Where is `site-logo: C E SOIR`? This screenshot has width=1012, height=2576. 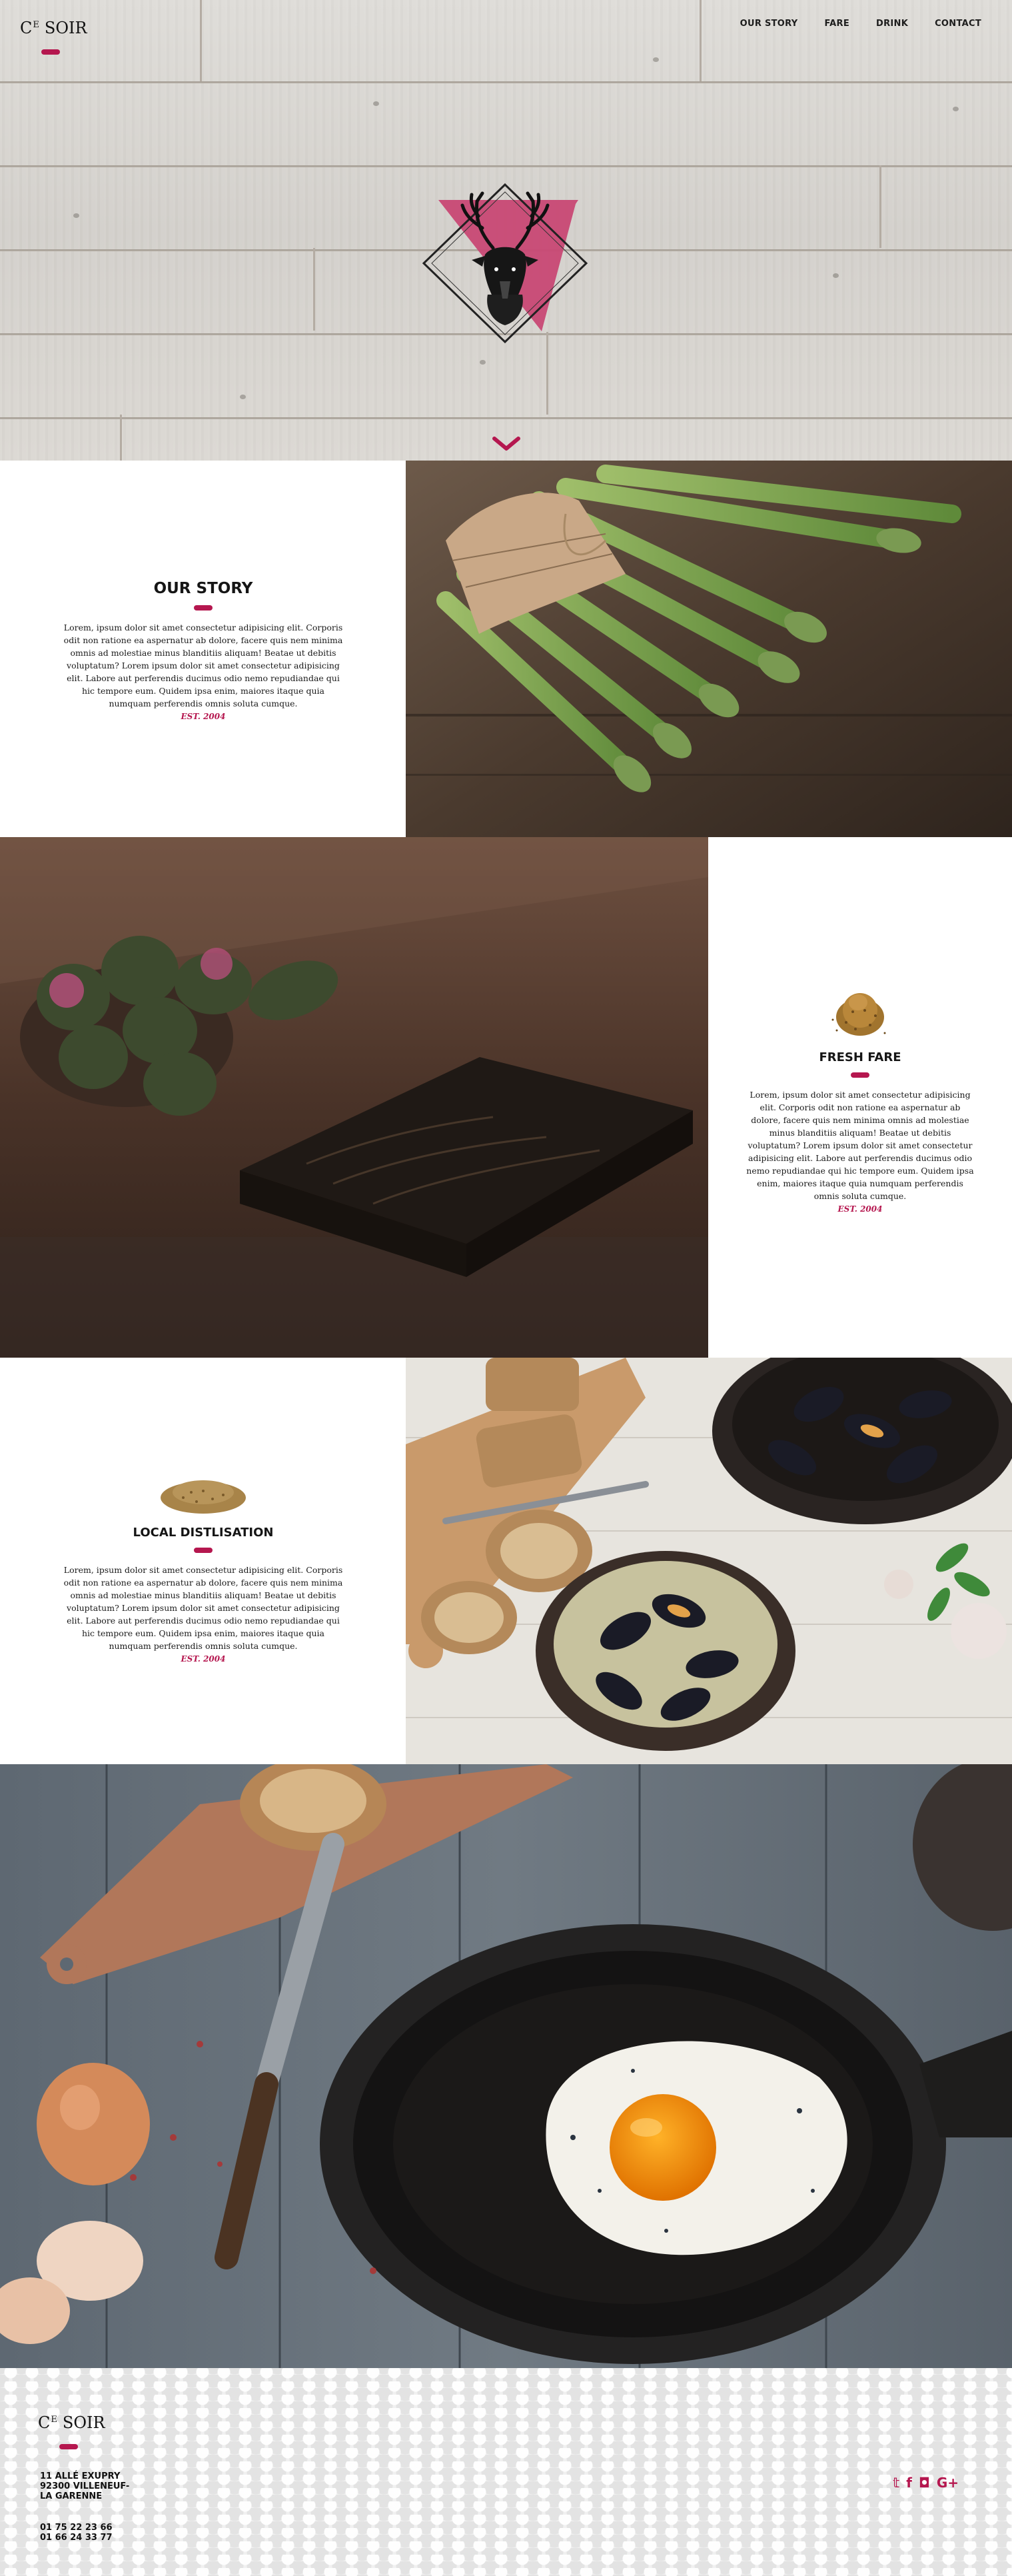
site-logo: C E SOIR is located at coordinates (54, 28).